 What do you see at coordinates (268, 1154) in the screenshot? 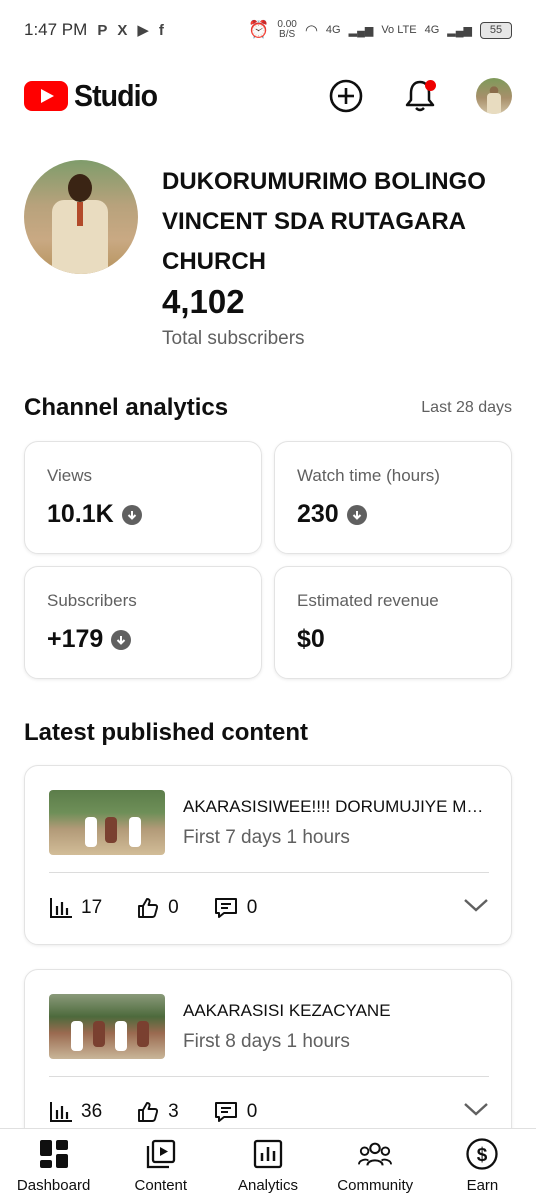
I see `analytics-icon` at bounding box center [268, 1154].